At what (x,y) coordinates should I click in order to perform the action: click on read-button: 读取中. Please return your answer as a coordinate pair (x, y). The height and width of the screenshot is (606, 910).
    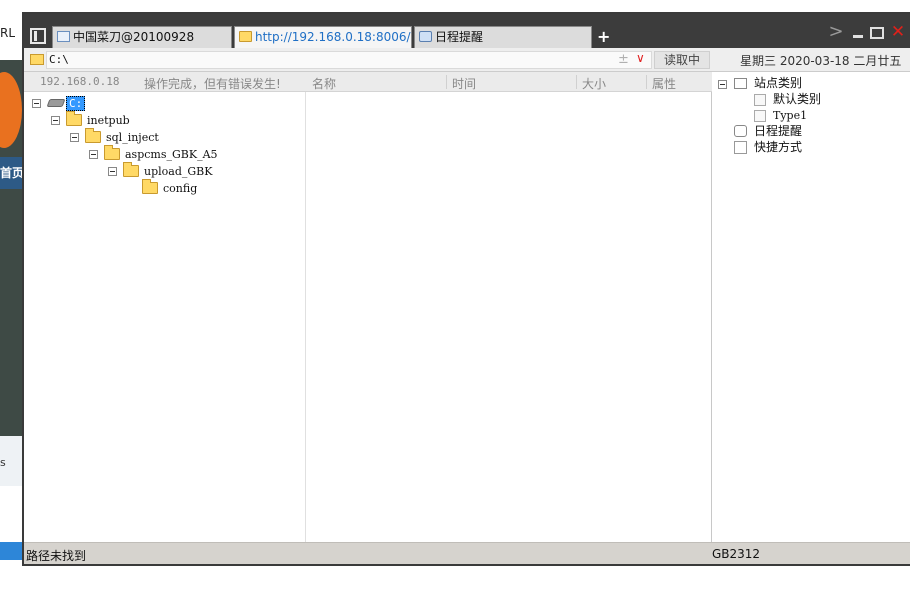
    Looking at the image, I should click on (682, 60).